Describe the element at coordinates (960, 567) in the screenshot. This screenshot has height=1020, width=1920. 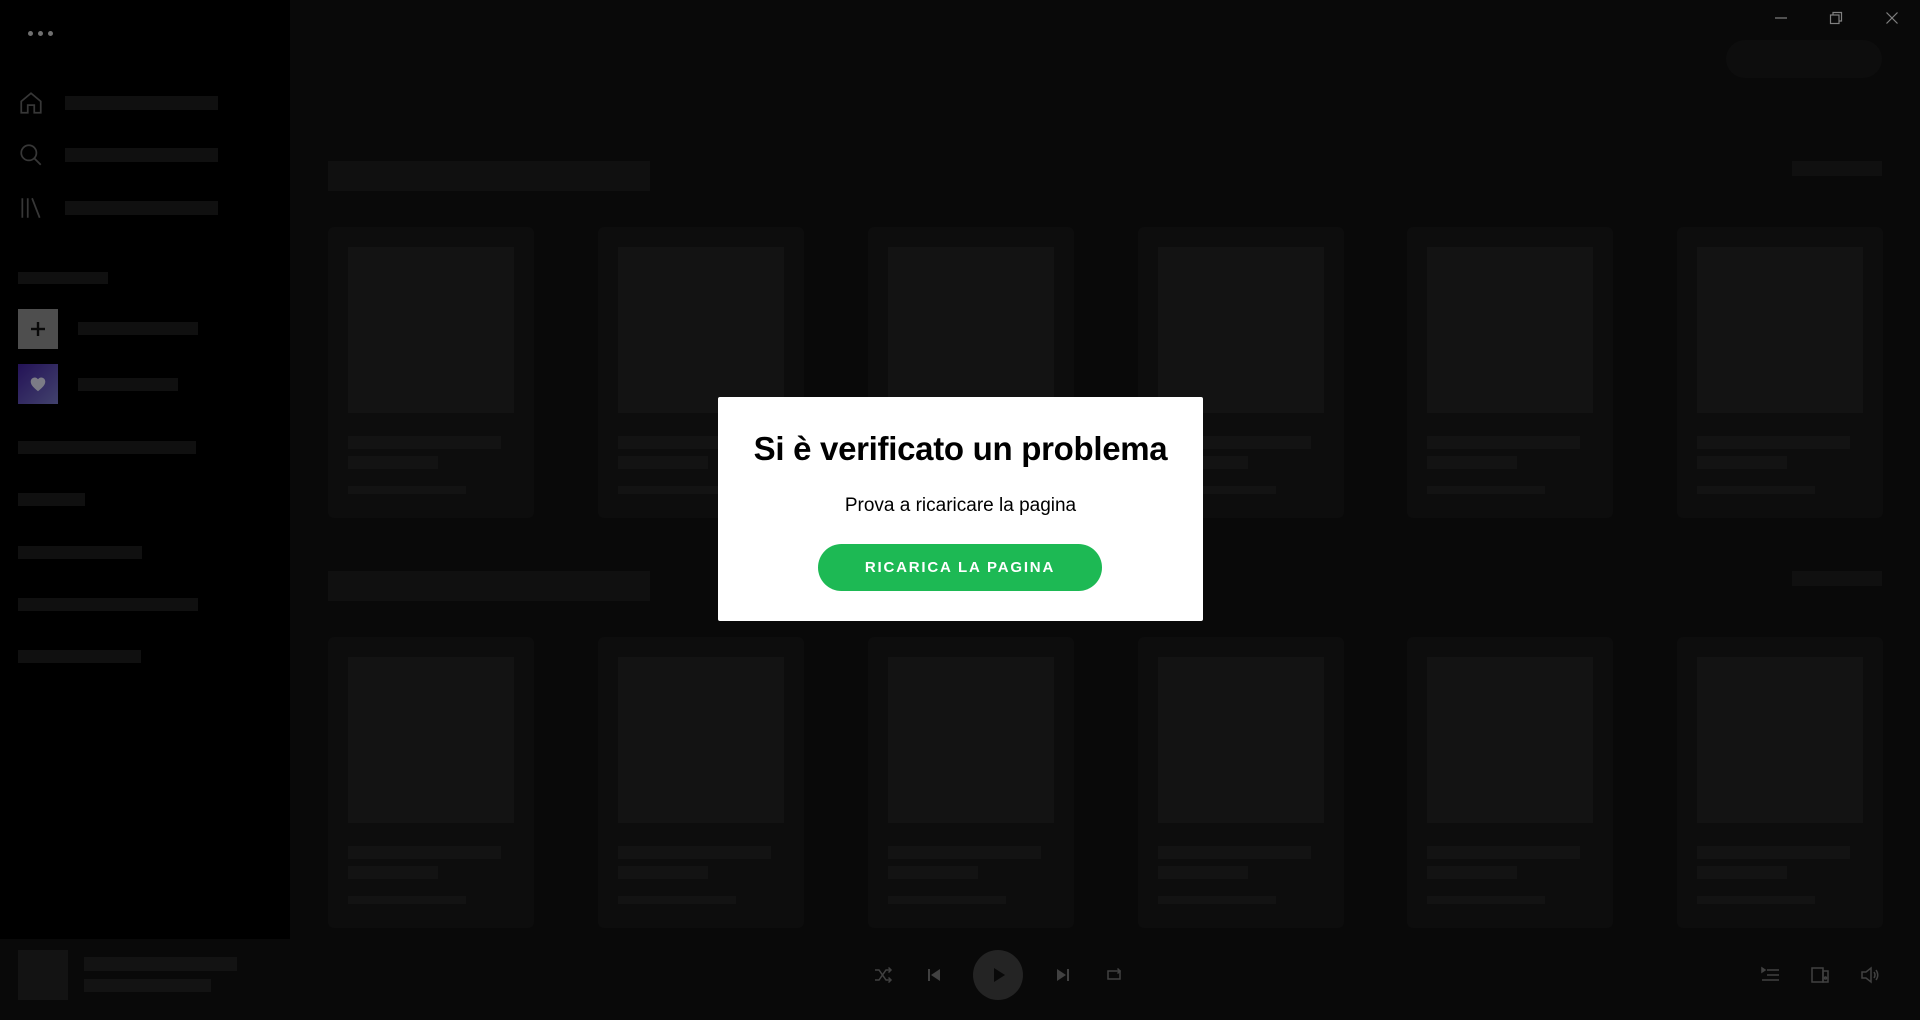
I see `reload-page-button: RICARICA LA PAGINA` at that location.